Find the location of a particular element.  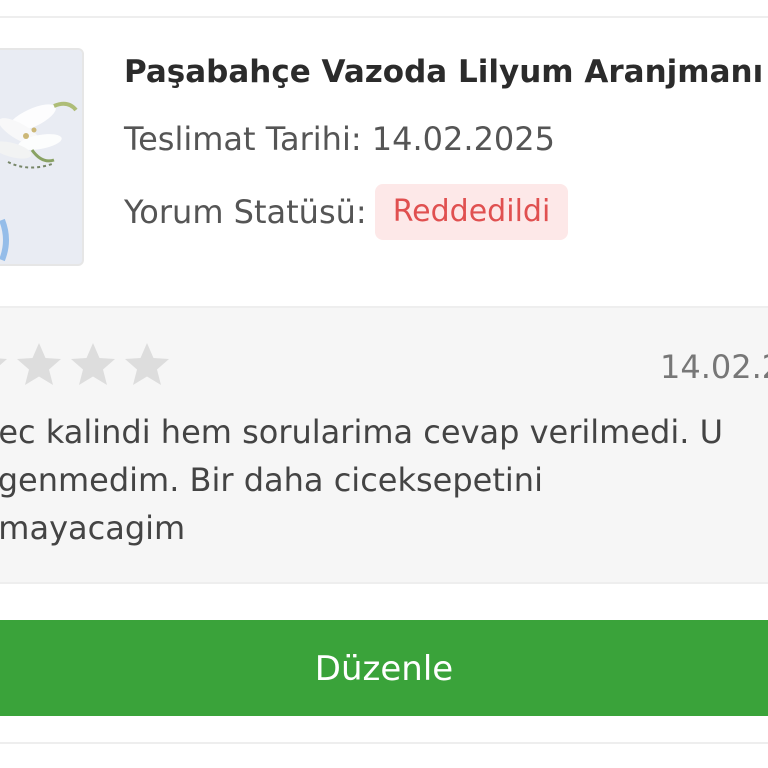

top-divider is located at coordinates (384, 9).